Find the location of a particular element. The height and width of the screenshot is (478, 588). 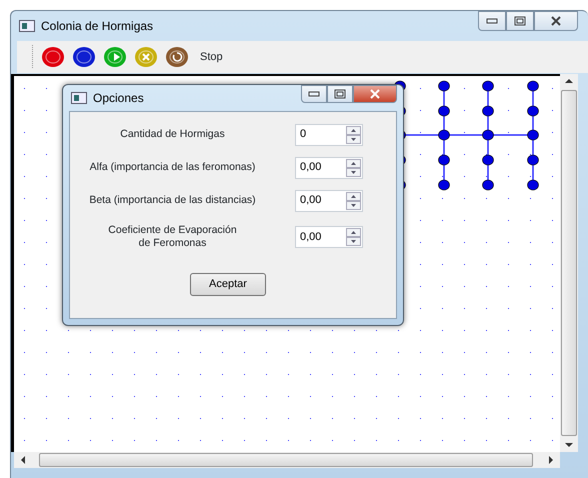

vertical-scrollbar is located at coordinates (569, 263).